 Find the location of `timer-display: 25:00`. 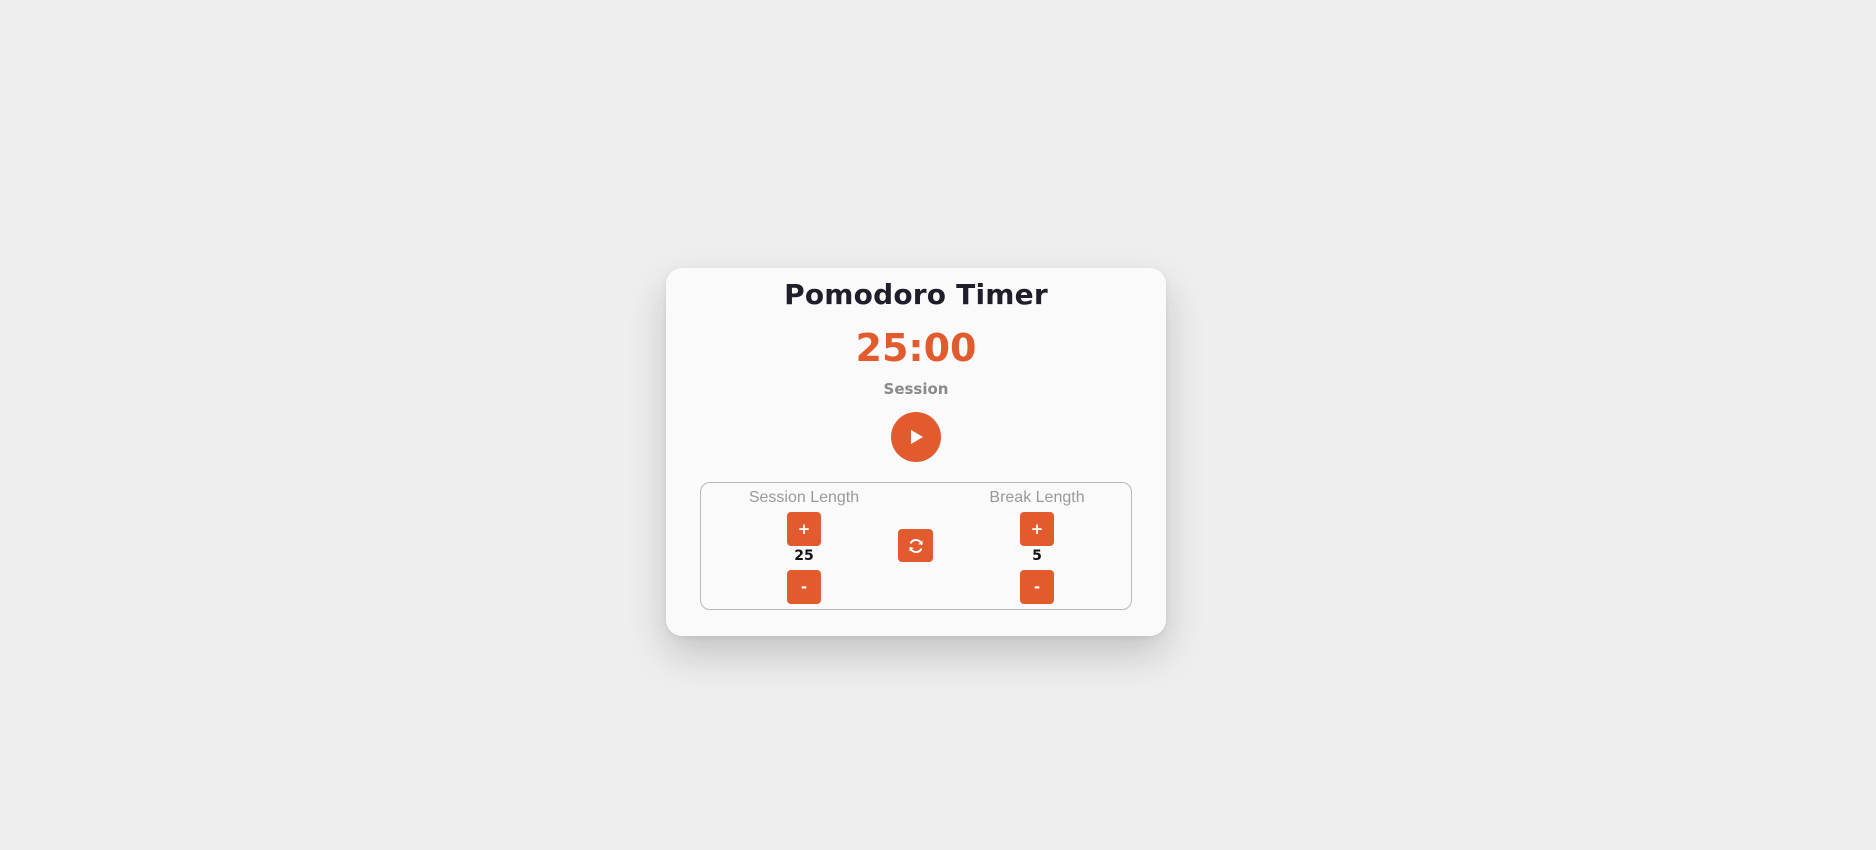

timer-display: 25:00 is located at coordinates (916, 348).